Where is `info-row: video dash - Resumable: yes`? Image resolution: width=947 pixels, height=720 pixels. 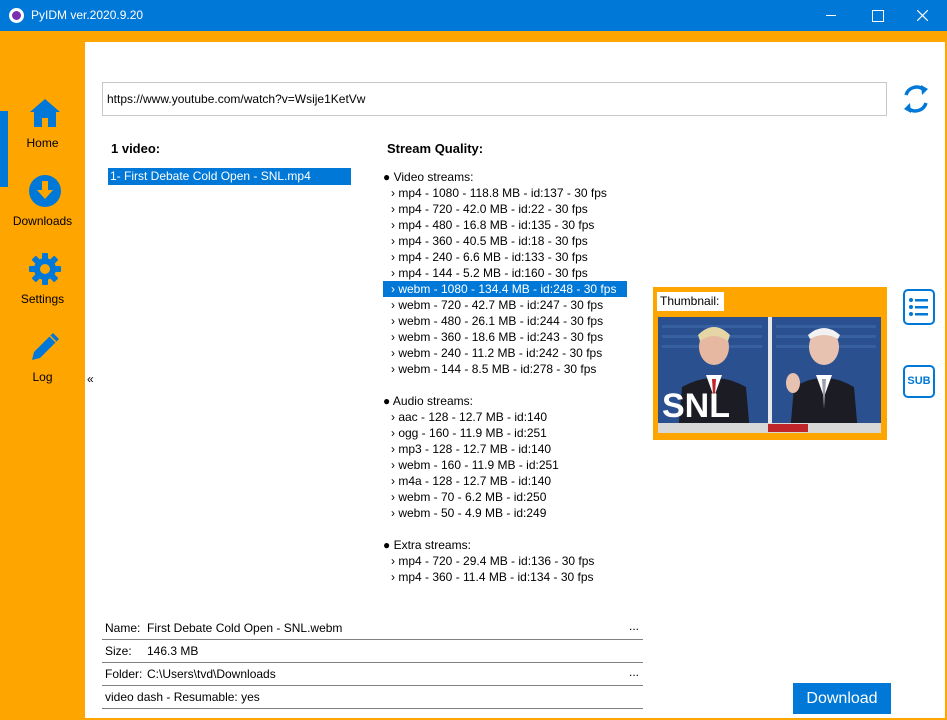 info-row: video dash - Resumable: yes is located at coordinates (372, 697).